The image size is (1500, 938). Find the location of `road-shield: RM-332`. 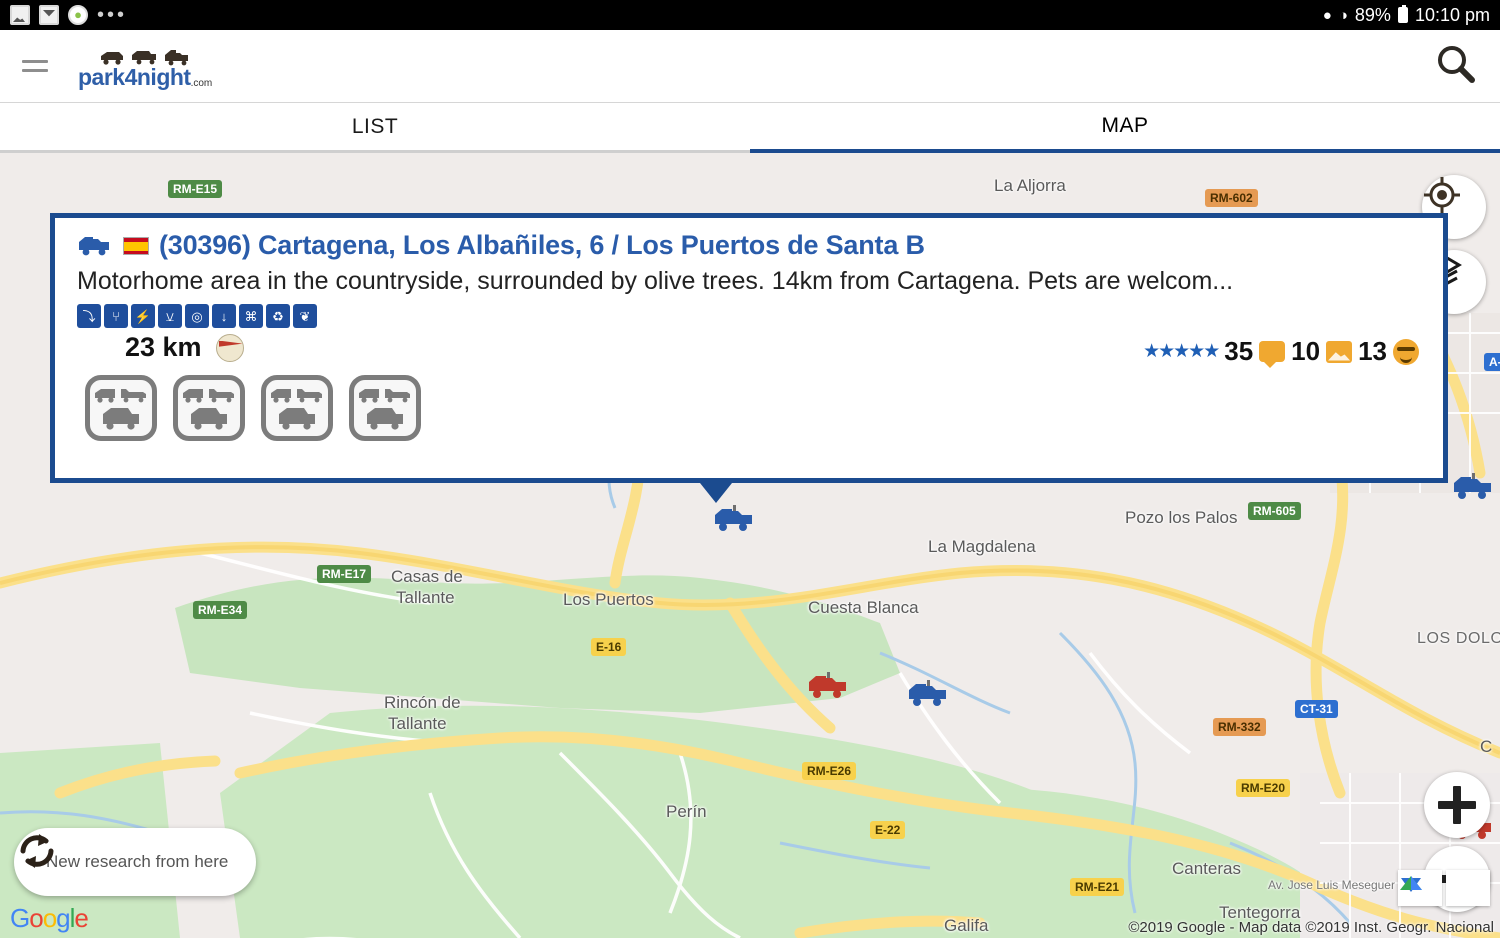

road-shield: RM-332 is located at coordinates (1239, 727).